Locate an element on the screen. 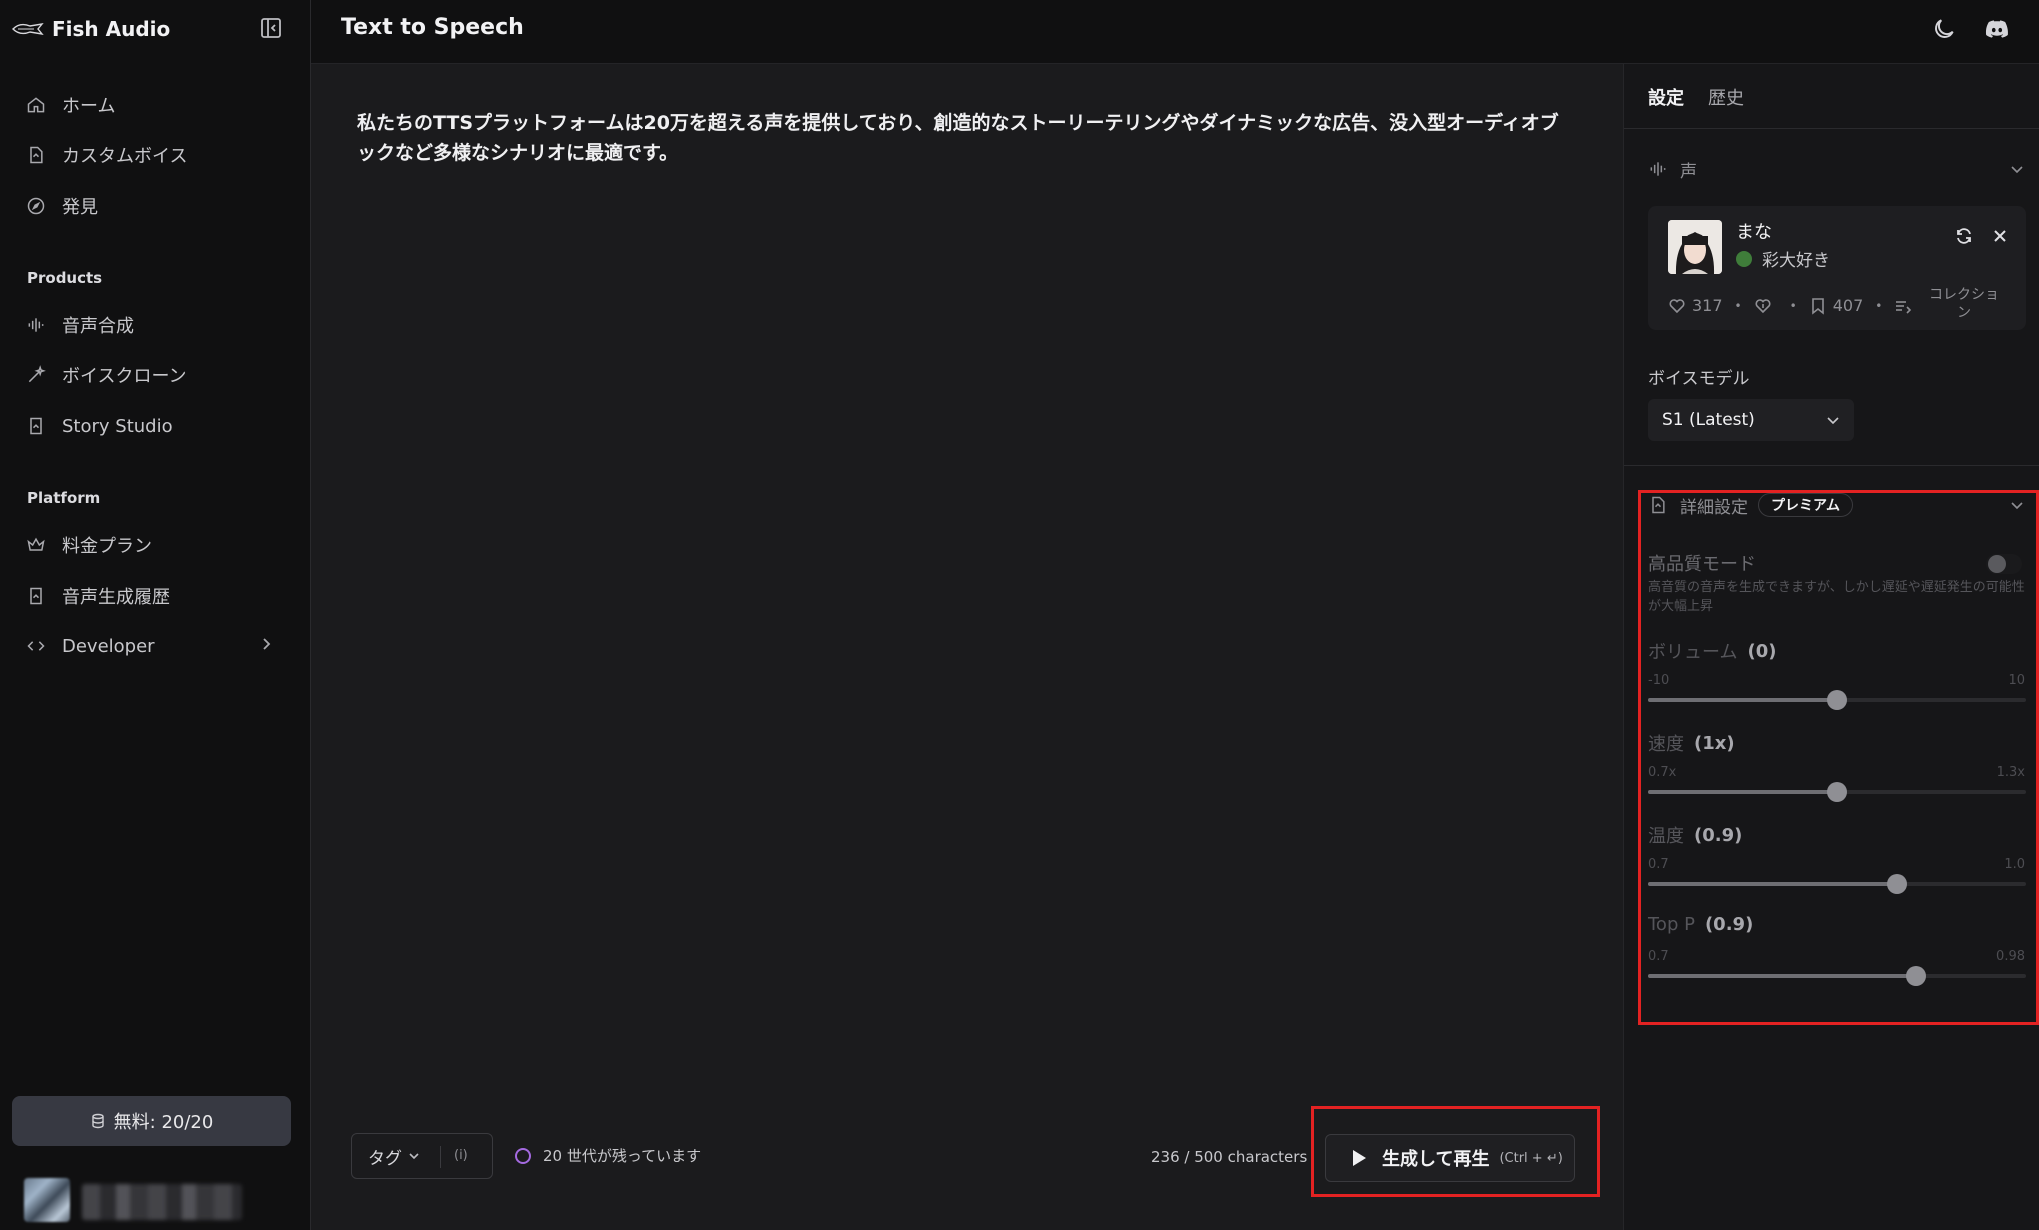 The image size is (2039, 1230). nav-discover: 発見 is located at coordinates (62, 206).